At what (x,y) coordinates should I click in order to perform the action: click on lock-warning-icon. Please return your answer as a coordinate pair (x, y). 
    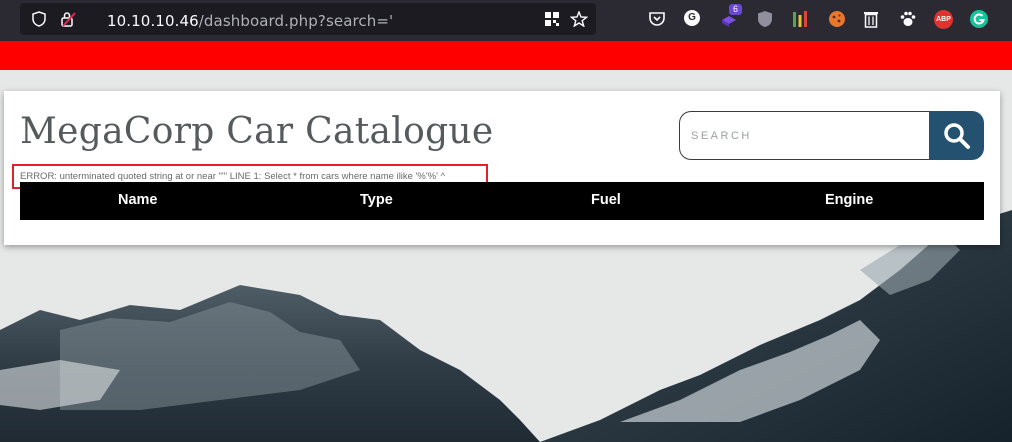
    Looking at the image, I should click on (68, 19).